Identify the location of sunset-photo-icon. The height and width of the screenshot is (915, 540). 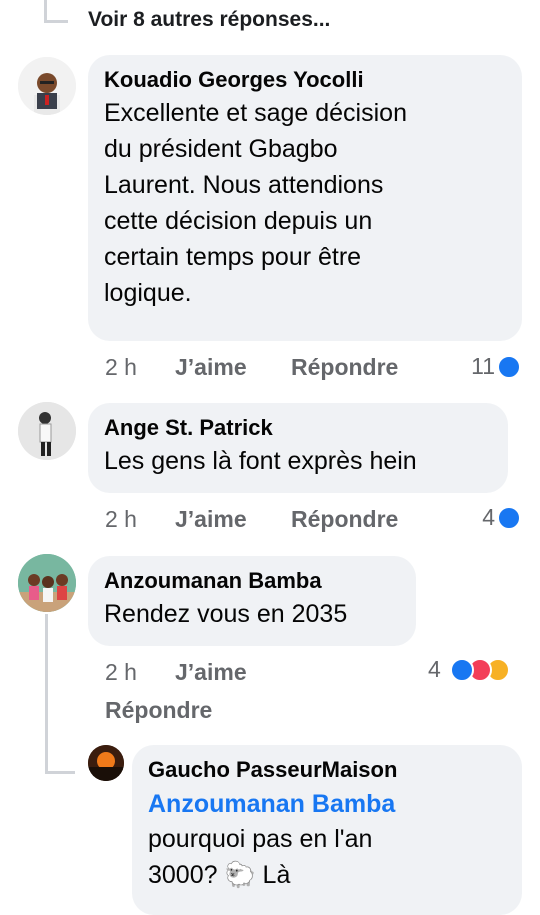
(106, 763).